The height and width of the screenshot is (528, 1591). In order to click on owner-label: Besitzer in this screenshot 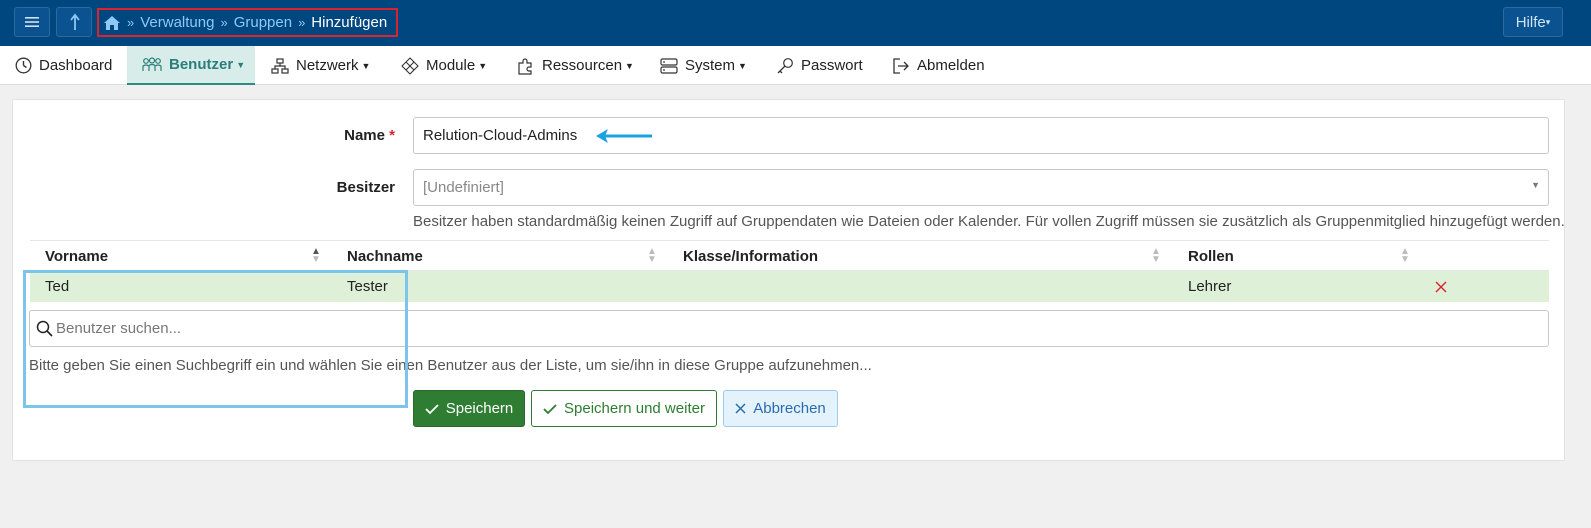, I will do `click(365, 187)`.